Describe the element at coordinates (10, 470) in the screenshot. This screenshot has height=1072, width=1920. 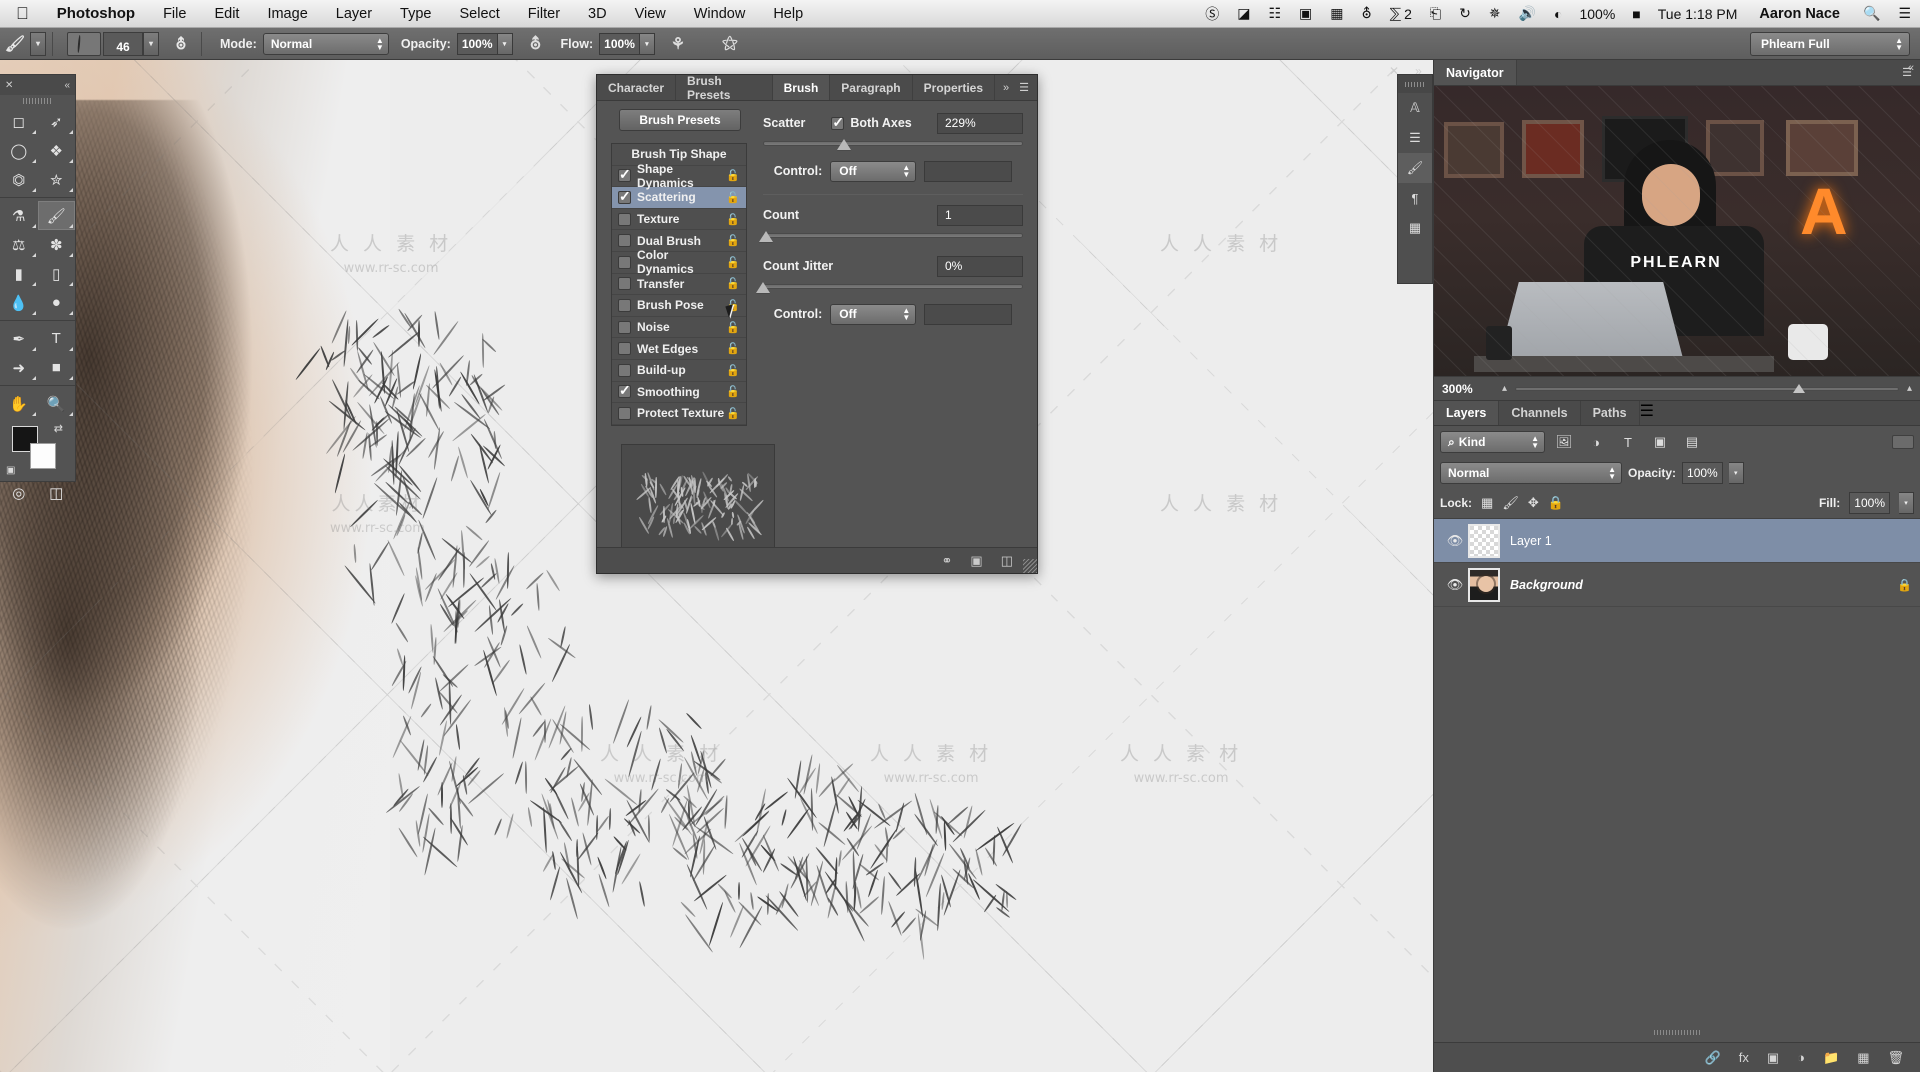
I see `default-colors-icon: ▣` at that location.